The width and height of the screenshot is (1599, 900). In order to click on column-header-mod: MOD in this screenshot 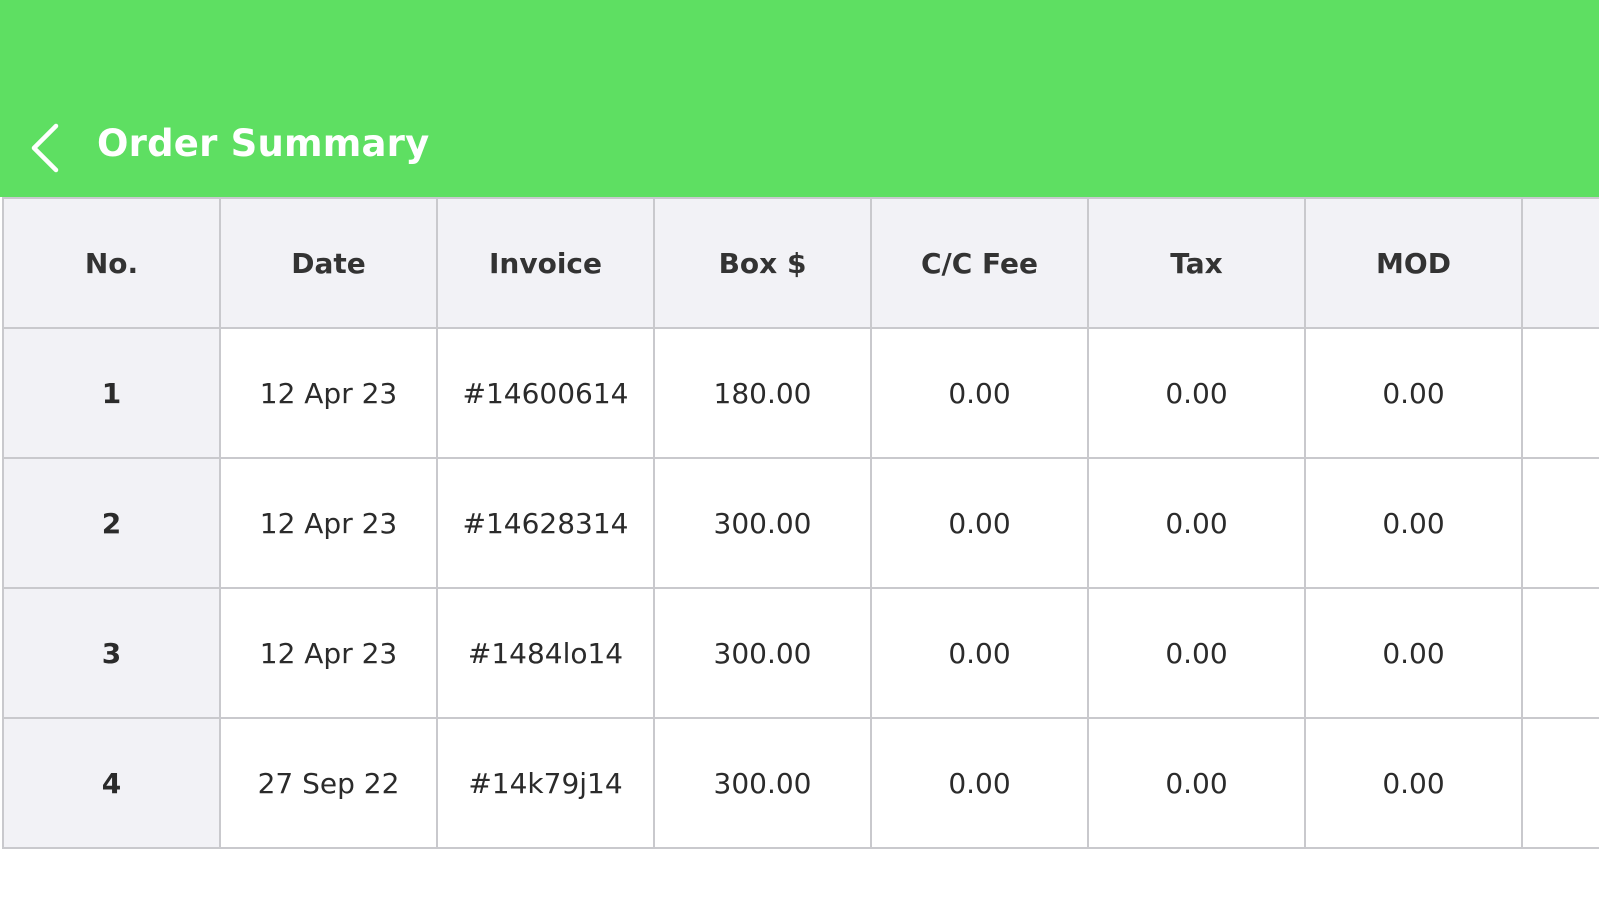, I will do `click(1413, 263)`.